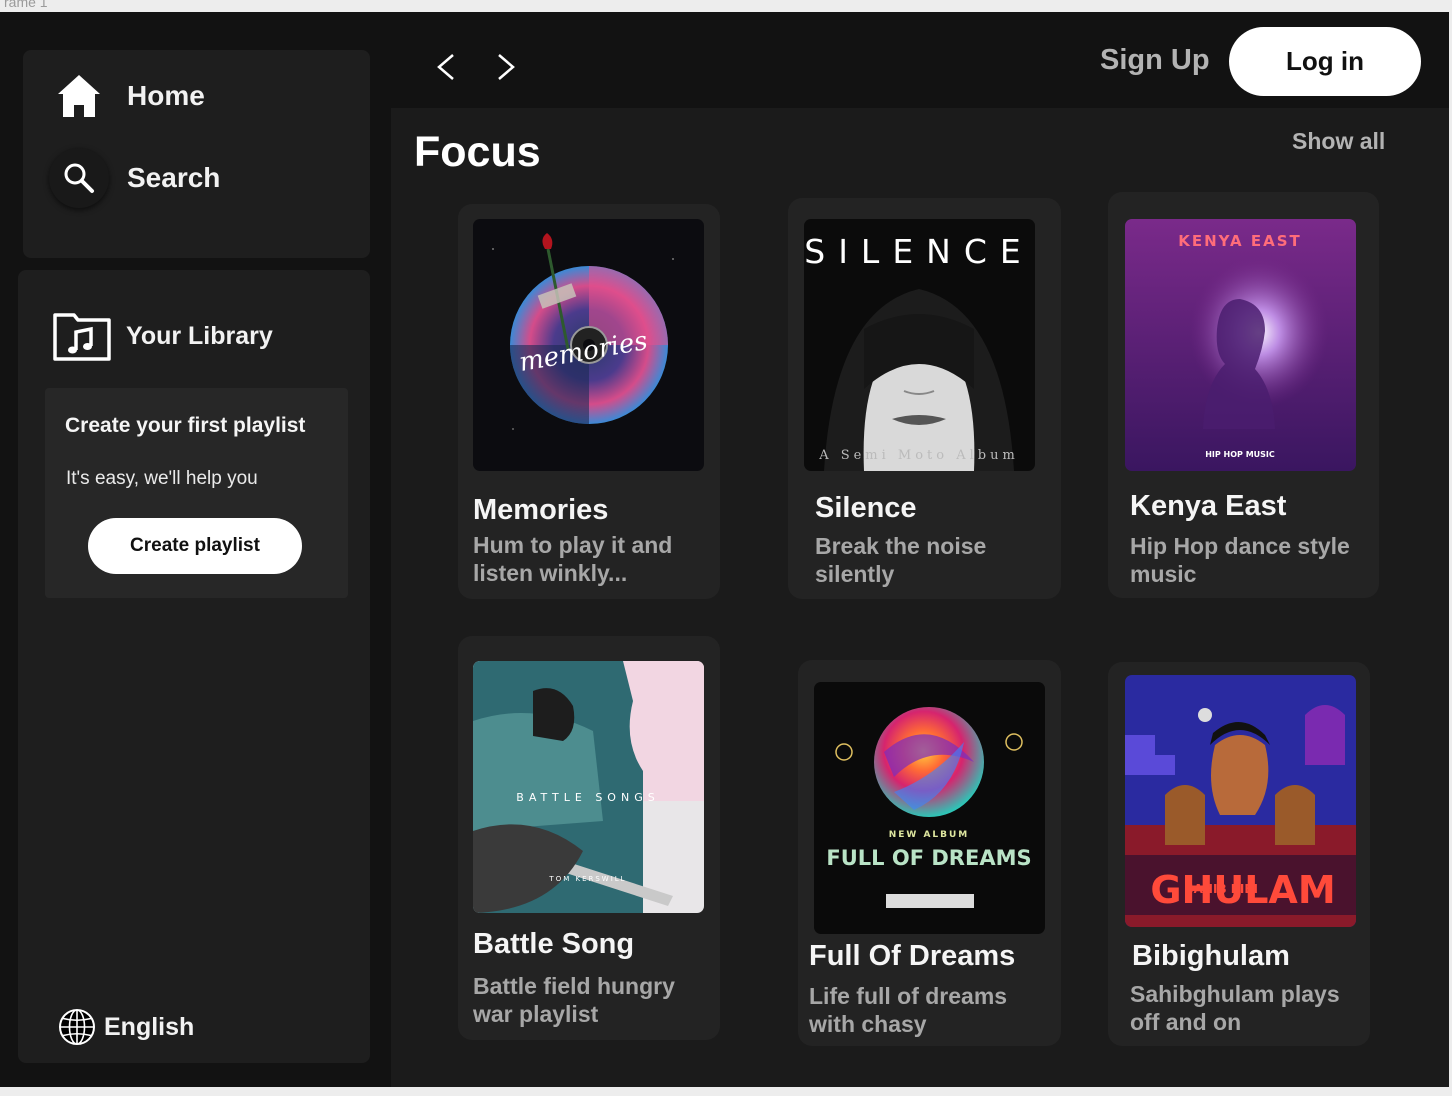 The image size is (1452, 1096). What do you see at coordinates (866, 508) in the screenshot?
I see `card-title: Silence` at bounding box center [866, 508].